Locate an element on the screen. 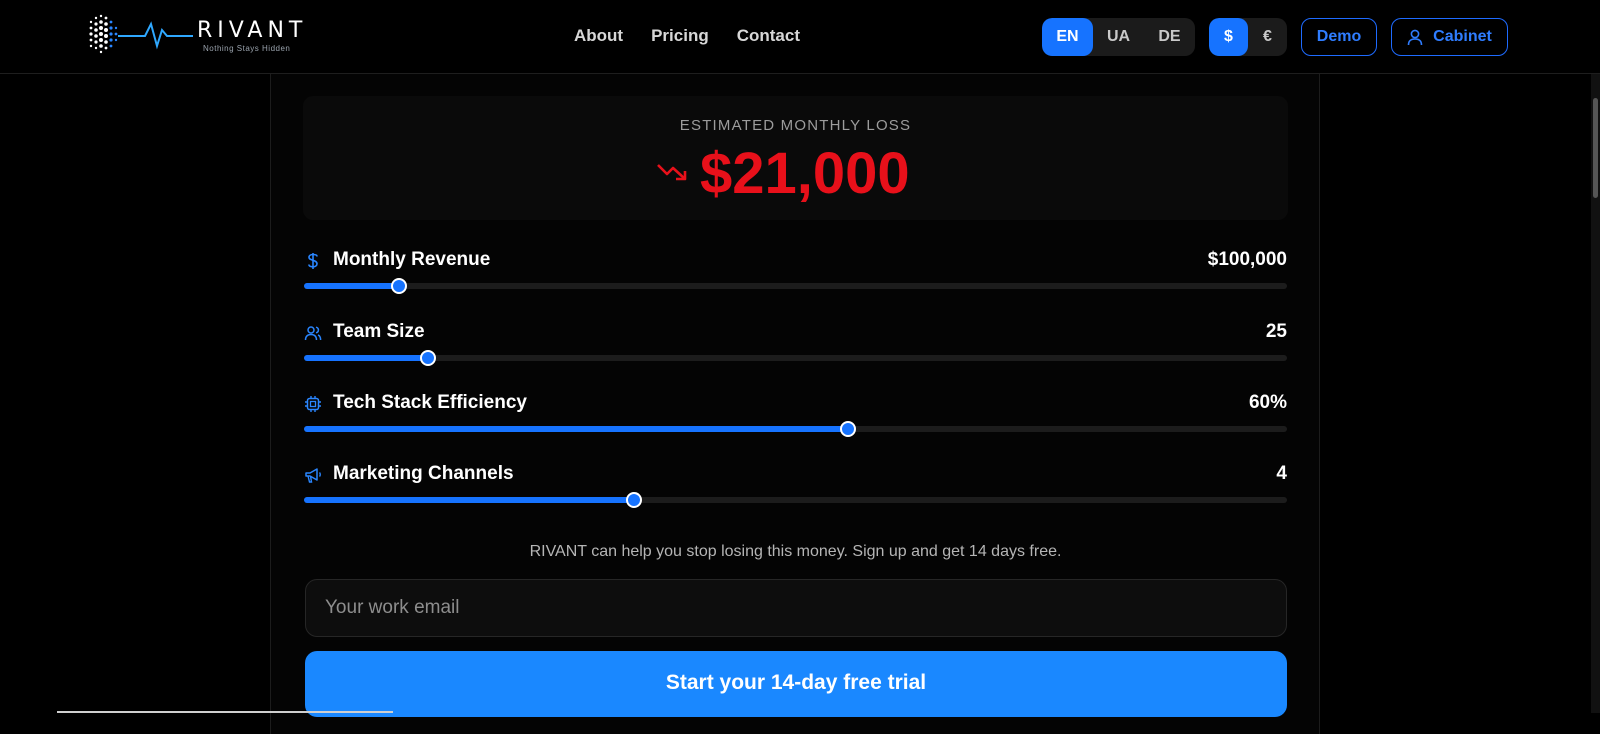  start-trial-button-label: Start your 14-day free trial is located at coordinates (796, 682).